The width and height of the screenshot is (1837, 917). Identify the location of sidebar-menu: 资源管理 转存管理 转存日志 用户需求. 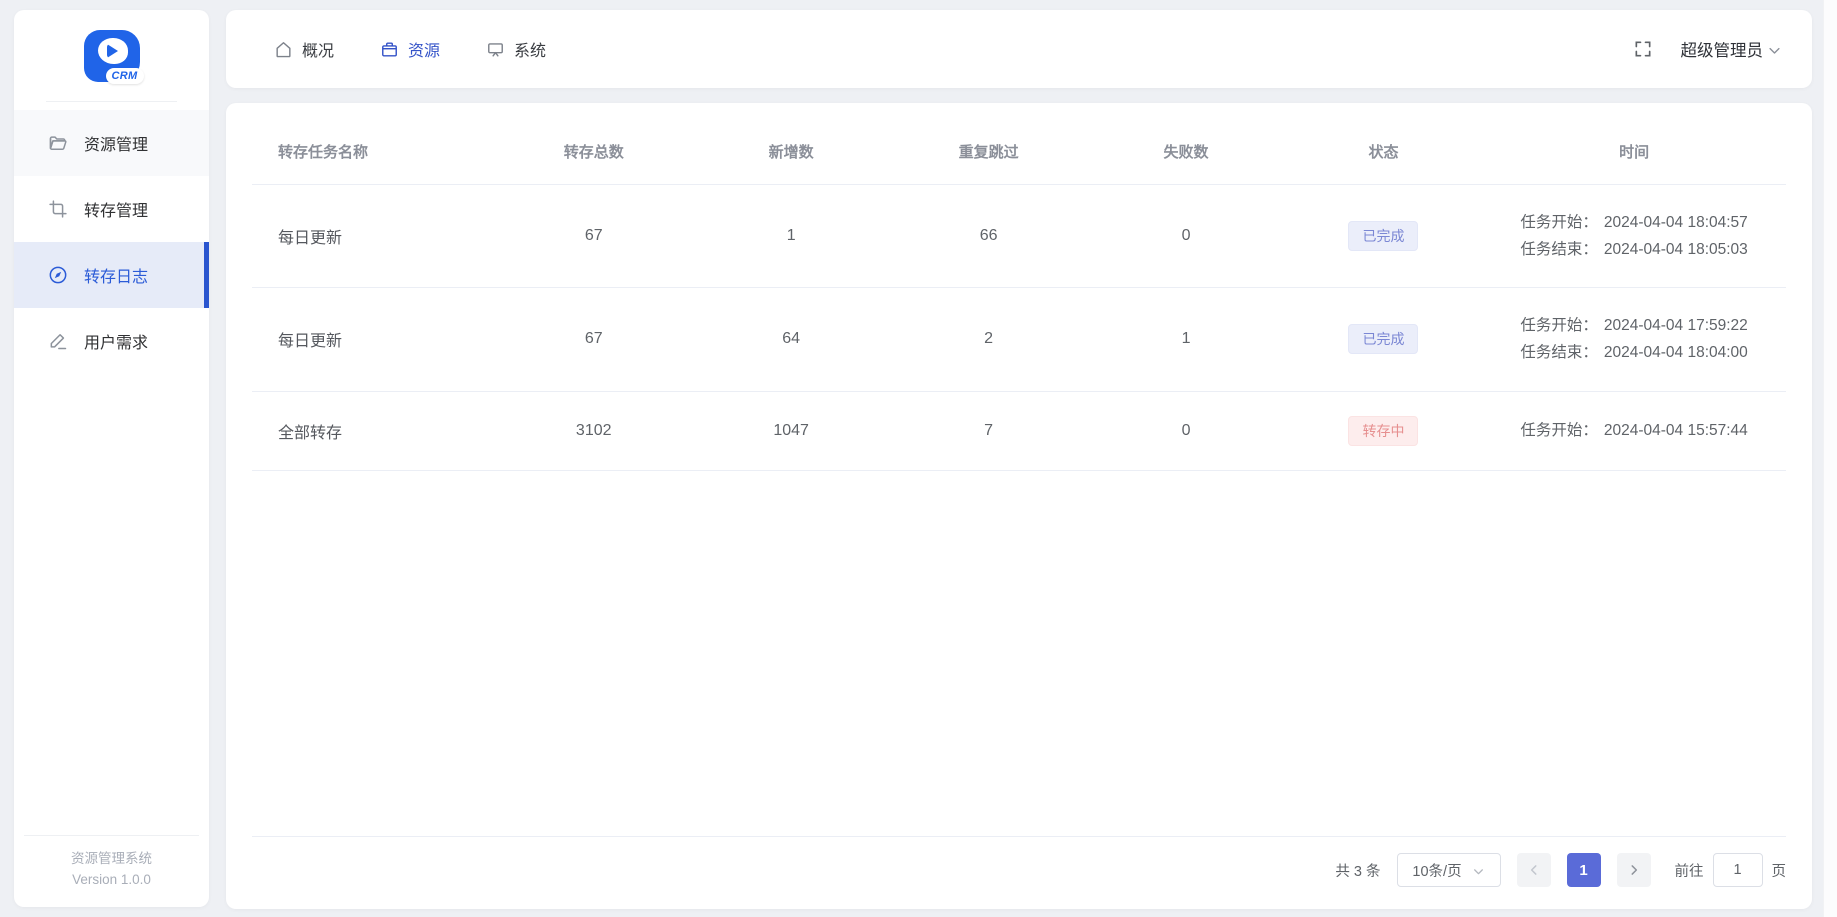
(111, 472).